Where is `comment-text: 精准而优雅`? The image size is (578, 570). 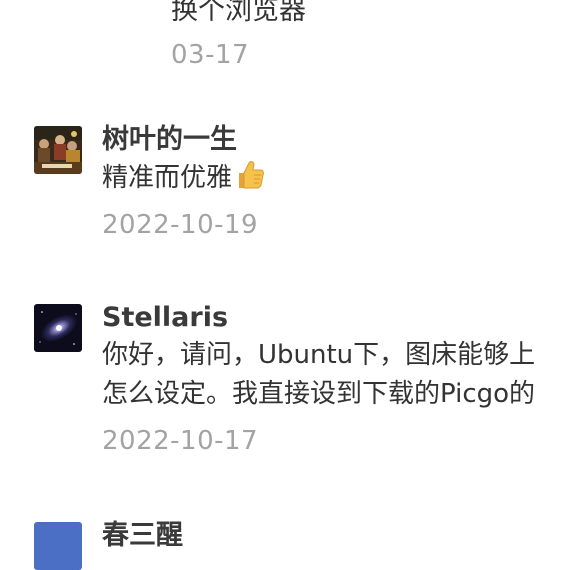
comment-text: 精准而优雅 is located at coordinates (340, 178).